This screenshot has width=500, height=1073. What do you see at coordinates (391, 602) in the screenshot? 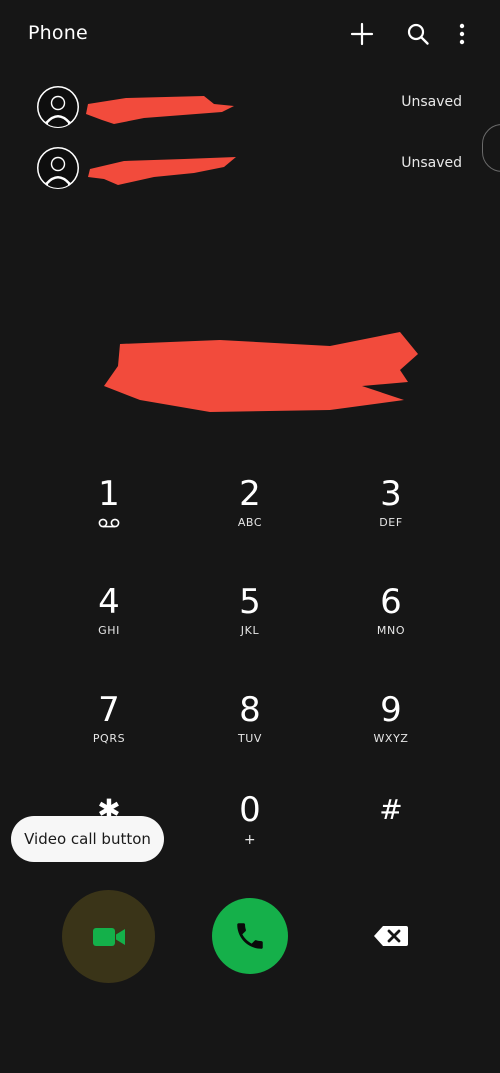
I see `key-digit: 6` at bounding box center [391, 602].